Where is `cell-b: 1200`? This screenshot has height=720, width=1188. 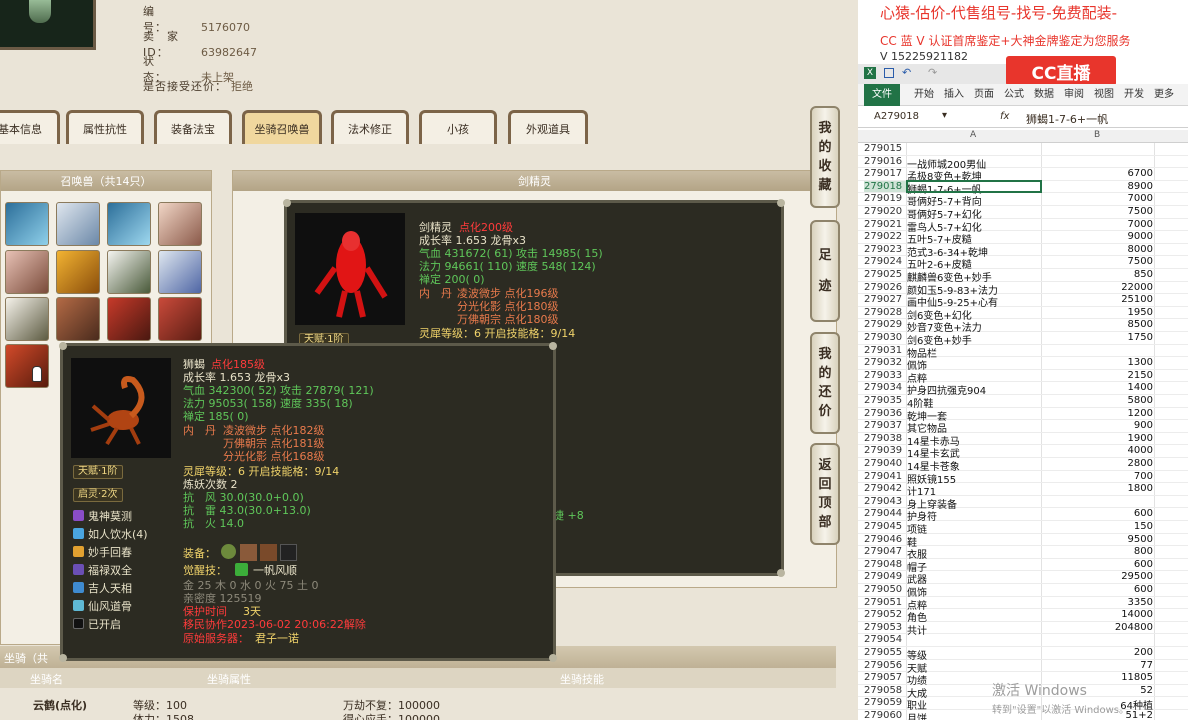
cell-b: 1200 is located at coordinates (1097, 413).